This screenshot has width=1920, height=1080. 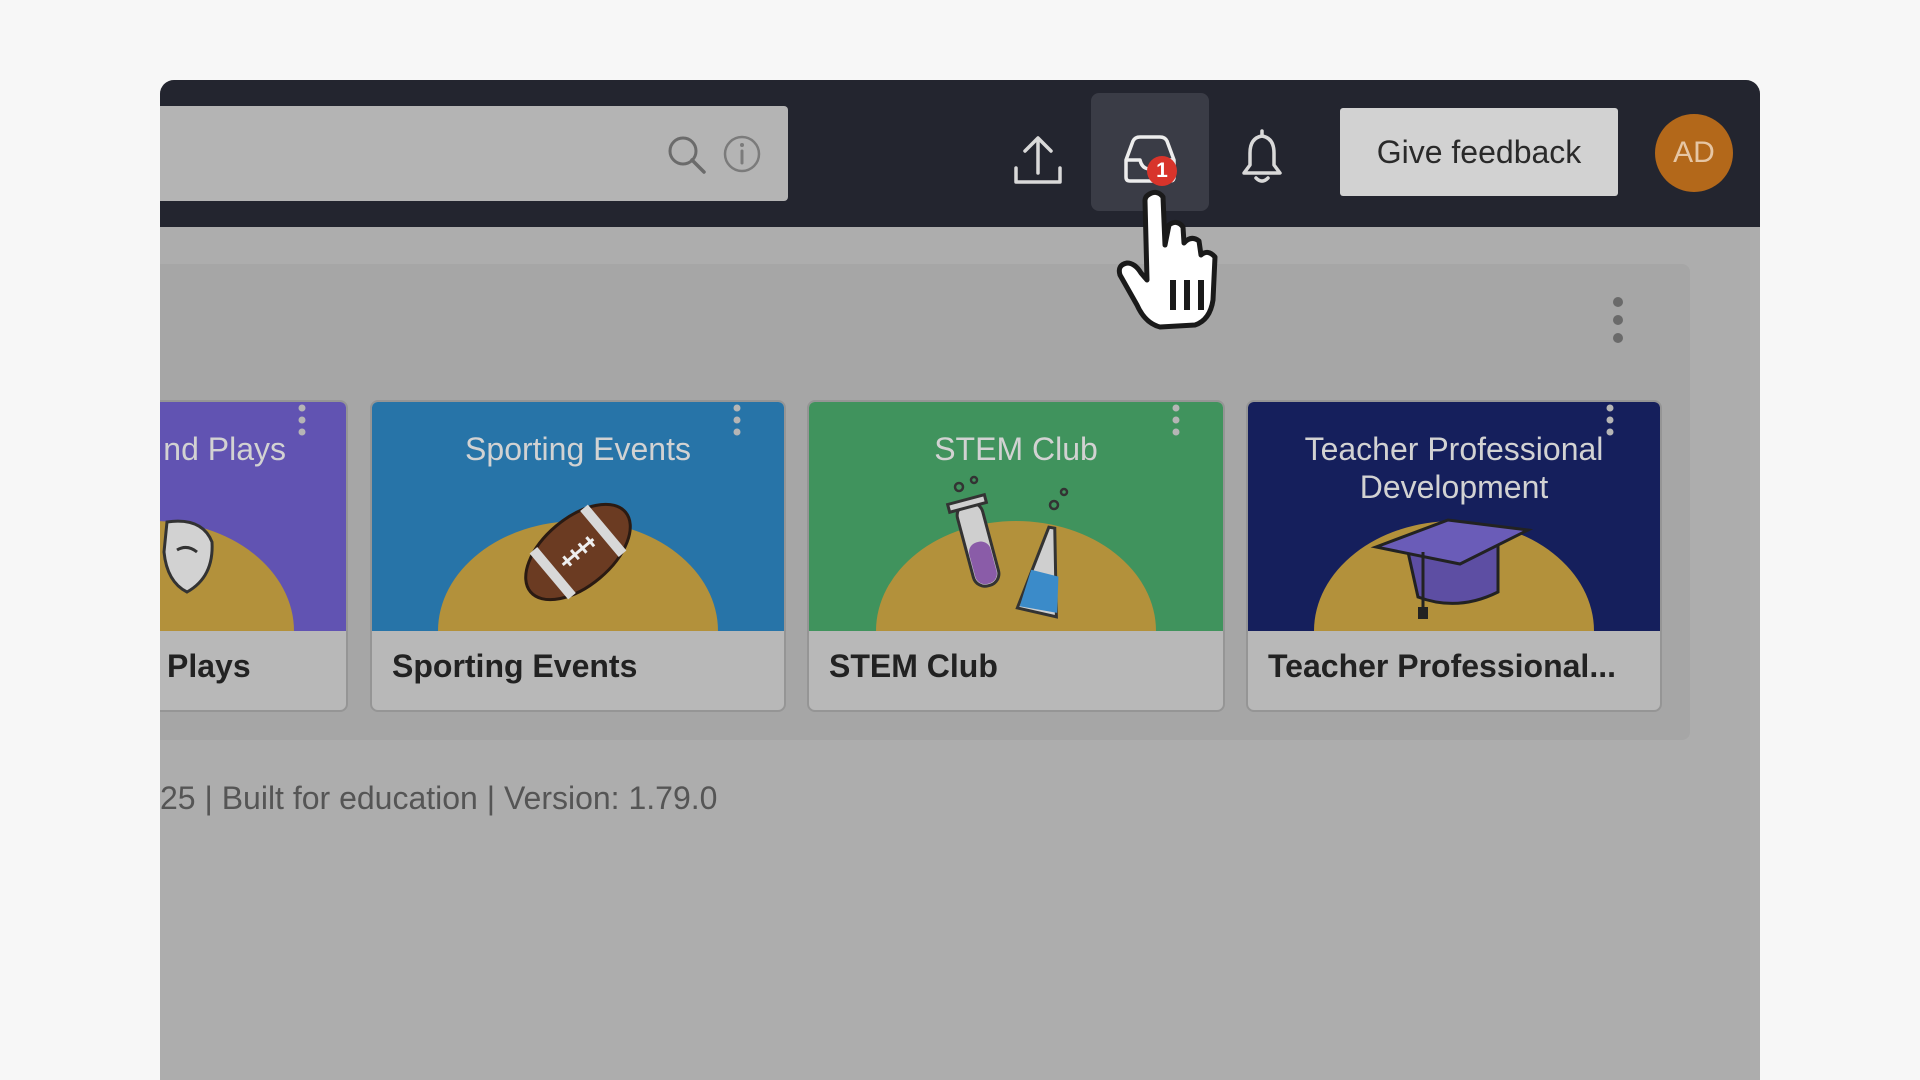 I want to click on search-icon, so click(x=687, y=155).